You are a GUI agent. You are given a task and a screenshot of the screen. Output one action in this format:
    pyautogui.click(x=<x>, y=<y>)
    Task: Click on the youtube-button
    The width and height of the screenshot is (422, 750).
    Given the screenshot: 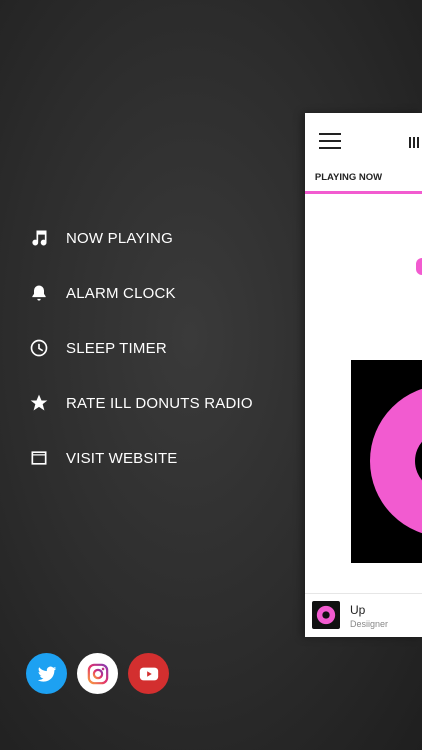 What is the action you would take?
    pyautogui.click(x=148, y=673)
    